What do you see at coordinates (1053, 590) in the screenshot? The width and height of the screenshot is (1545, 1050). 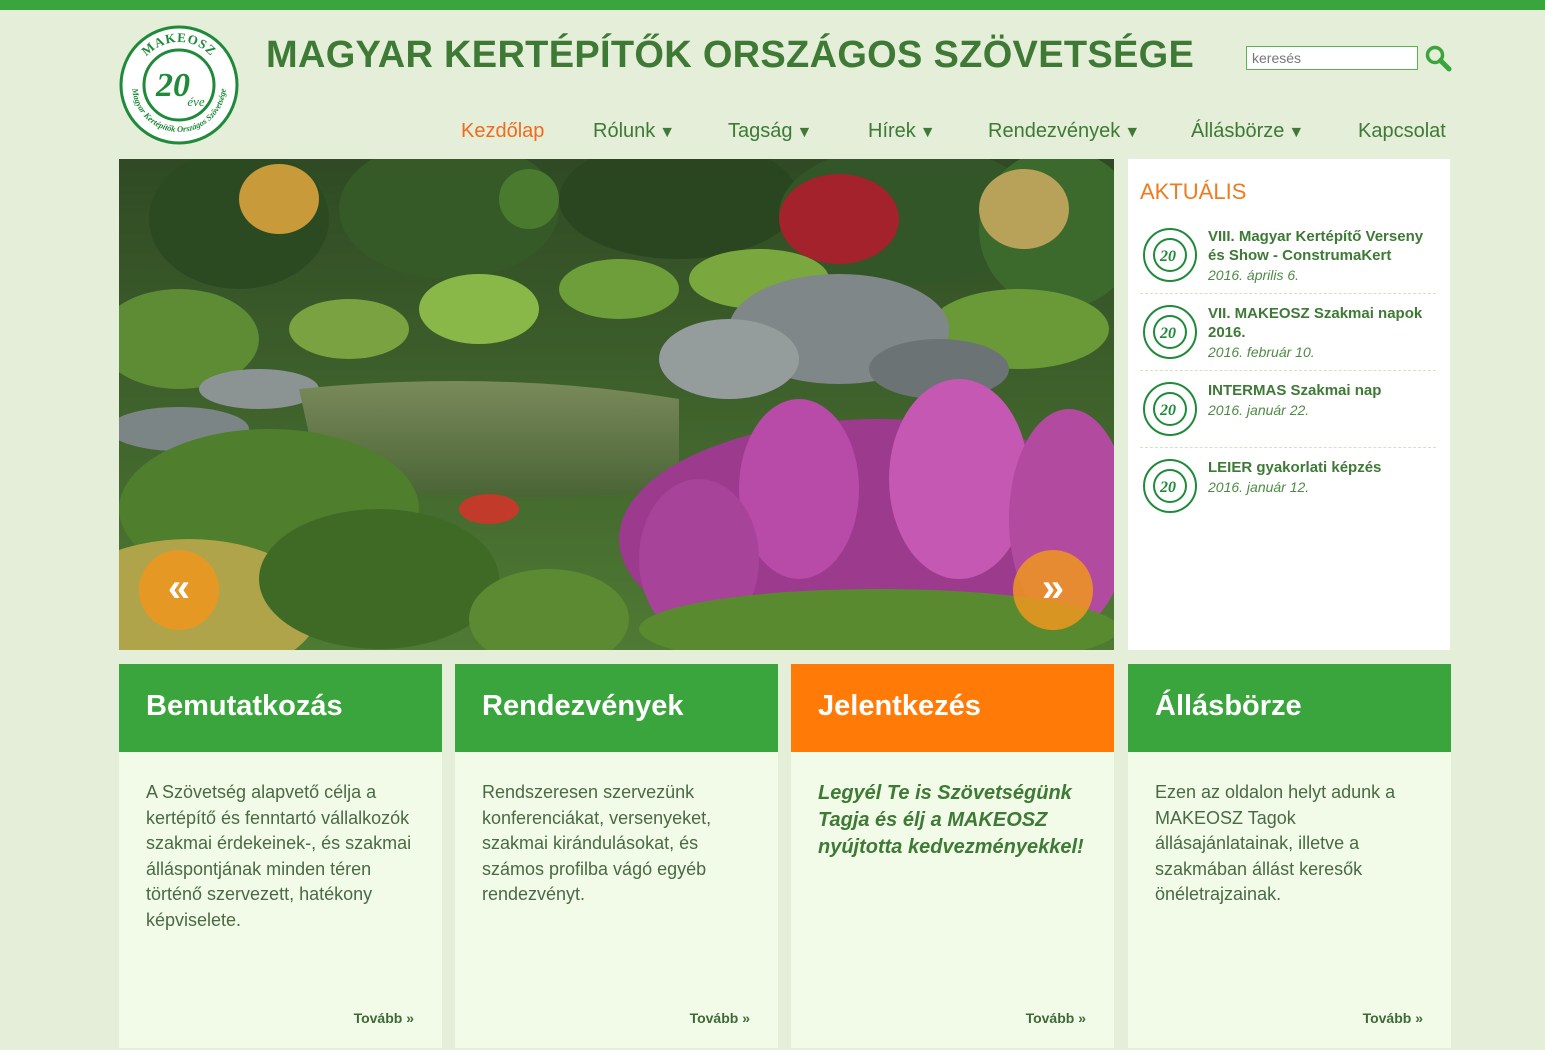 I see `slider-next-button: »` at bounding box center [1053, 590].